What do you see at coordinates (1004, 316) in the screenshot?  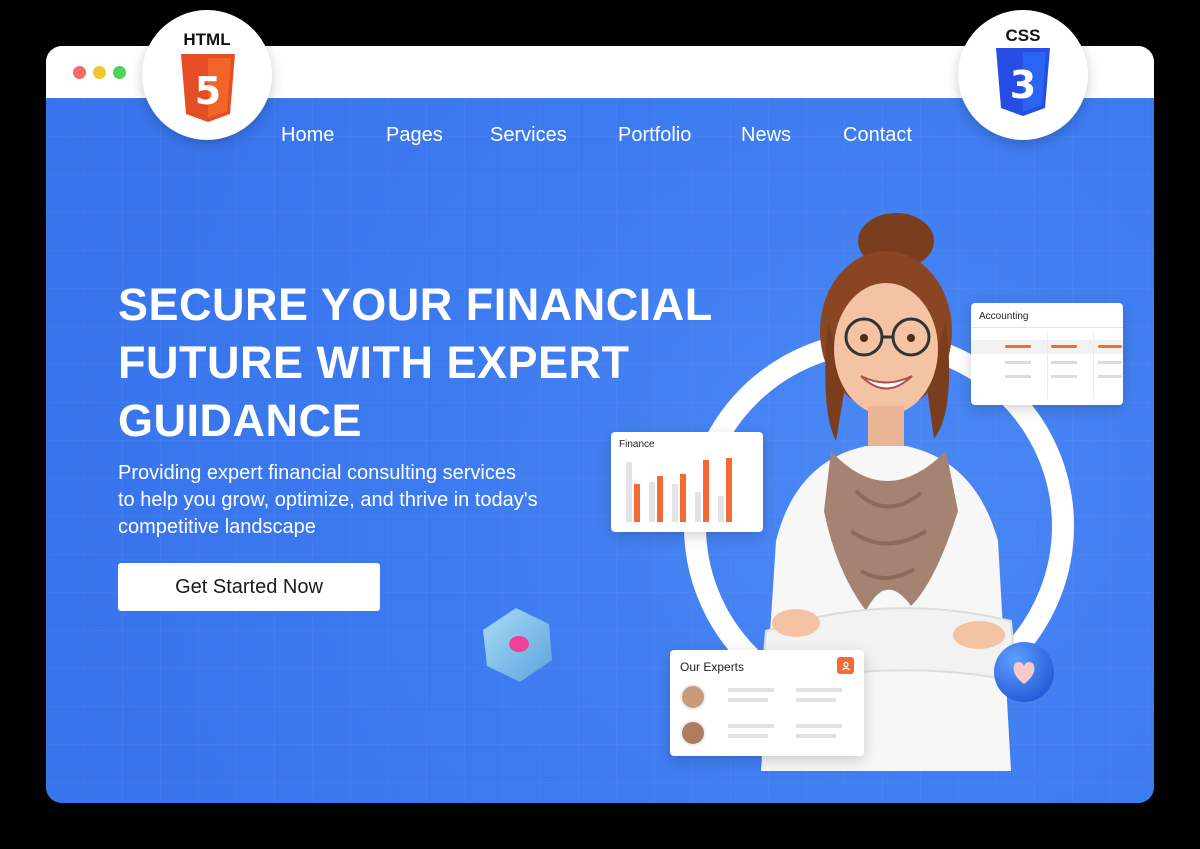 I see `accounting-card-title: Accounting` at bounding box center [1004, 316].